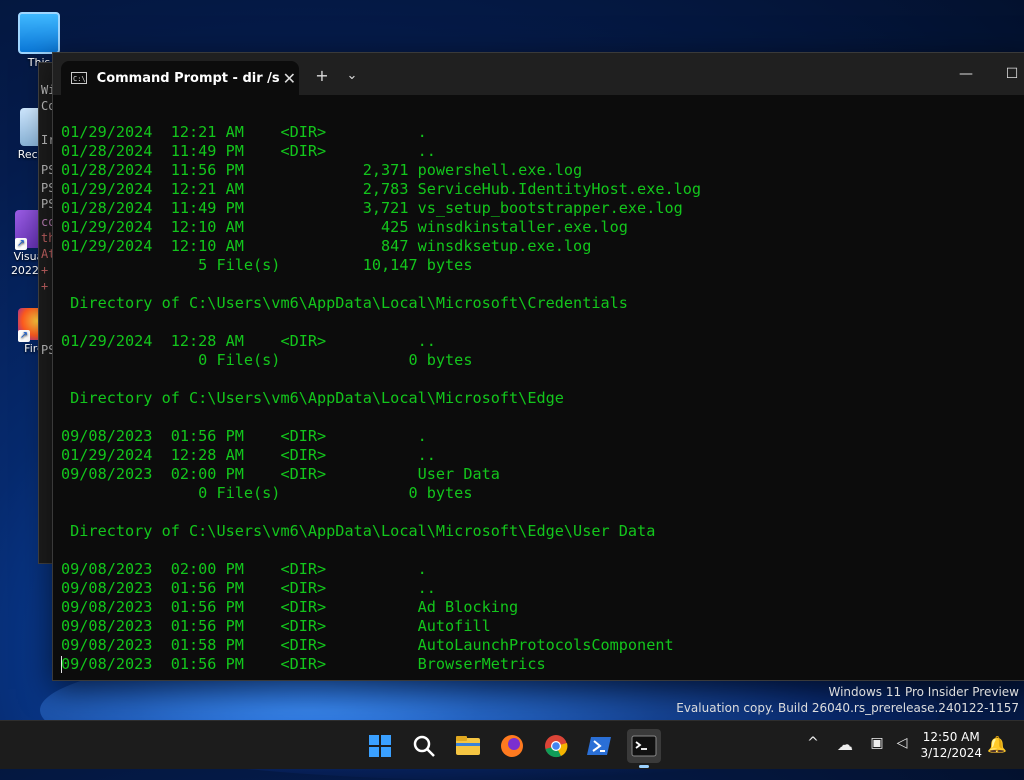  Describe the element at coordinates (79, 78) in the screenshot. I see `command-prompt-icon: C:\` at that location.